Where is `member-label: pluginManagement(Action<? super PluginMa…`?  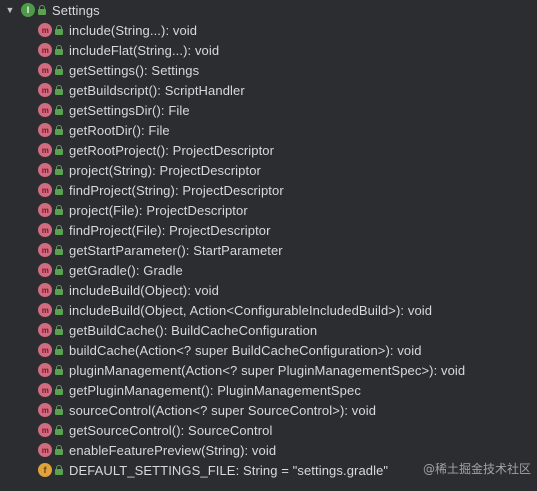 member-label: pluginManagement(Action<? super PluginMa… is located at coordinates (267, 370).